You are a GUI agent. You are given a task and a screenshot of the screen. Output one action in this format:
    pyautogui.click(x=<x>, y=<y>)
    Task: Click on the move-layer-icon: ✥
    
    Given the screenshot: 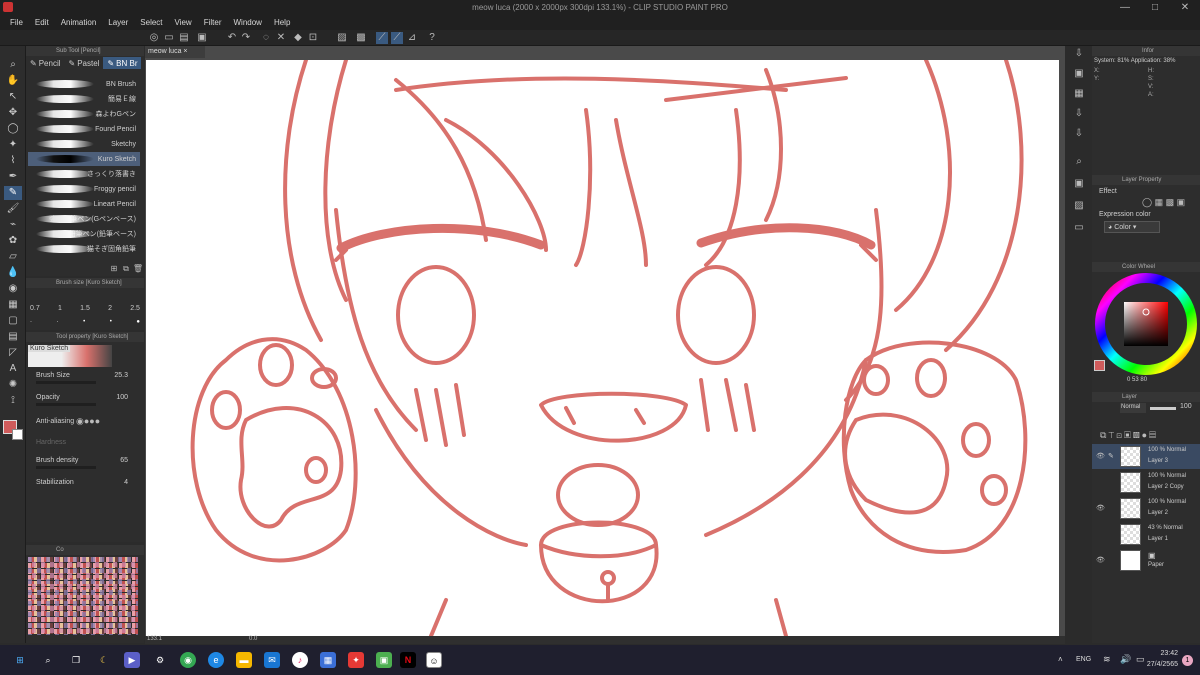 What is the action you would take?
    pyautogui.click(x=13, y=113)
    